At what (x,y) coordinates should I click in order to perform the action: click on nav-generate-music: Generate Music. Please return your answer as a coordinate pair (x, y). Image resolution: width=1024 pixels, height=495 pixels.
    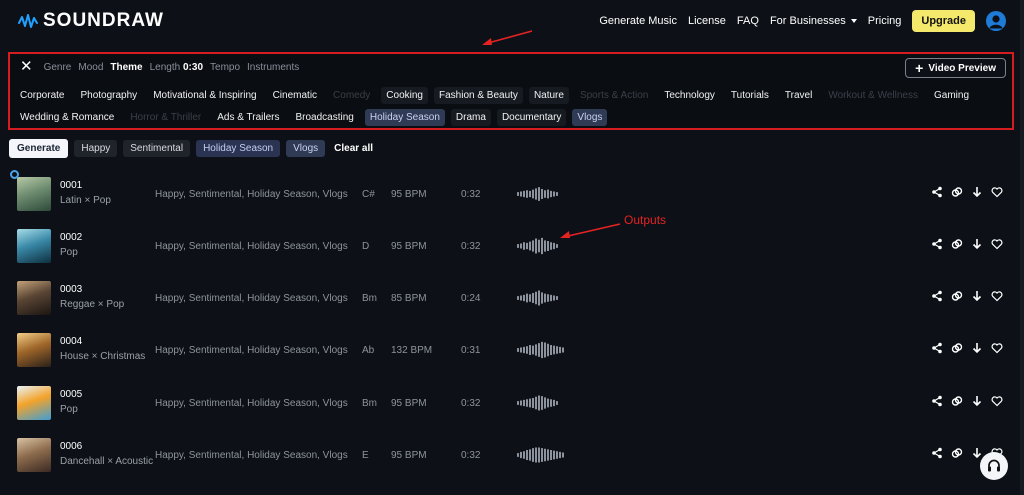
    Looking at the image, I should click on (638, 21).